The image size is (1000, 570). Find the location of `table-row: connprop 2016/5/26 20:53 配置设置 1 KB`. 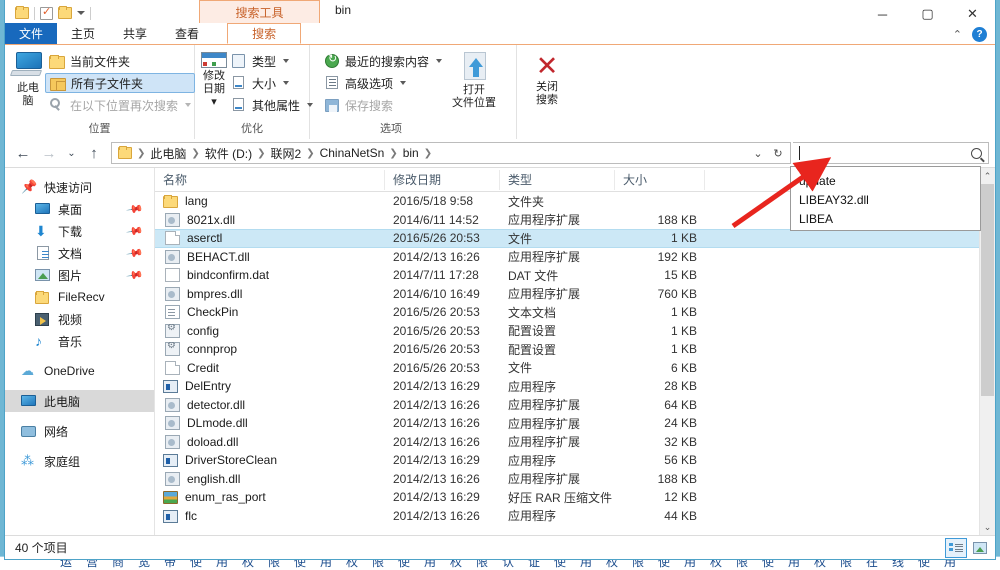

table-row: connprop 2016/5/26 20:53 配置设置 1 KB is located at coordinates (575, 349).